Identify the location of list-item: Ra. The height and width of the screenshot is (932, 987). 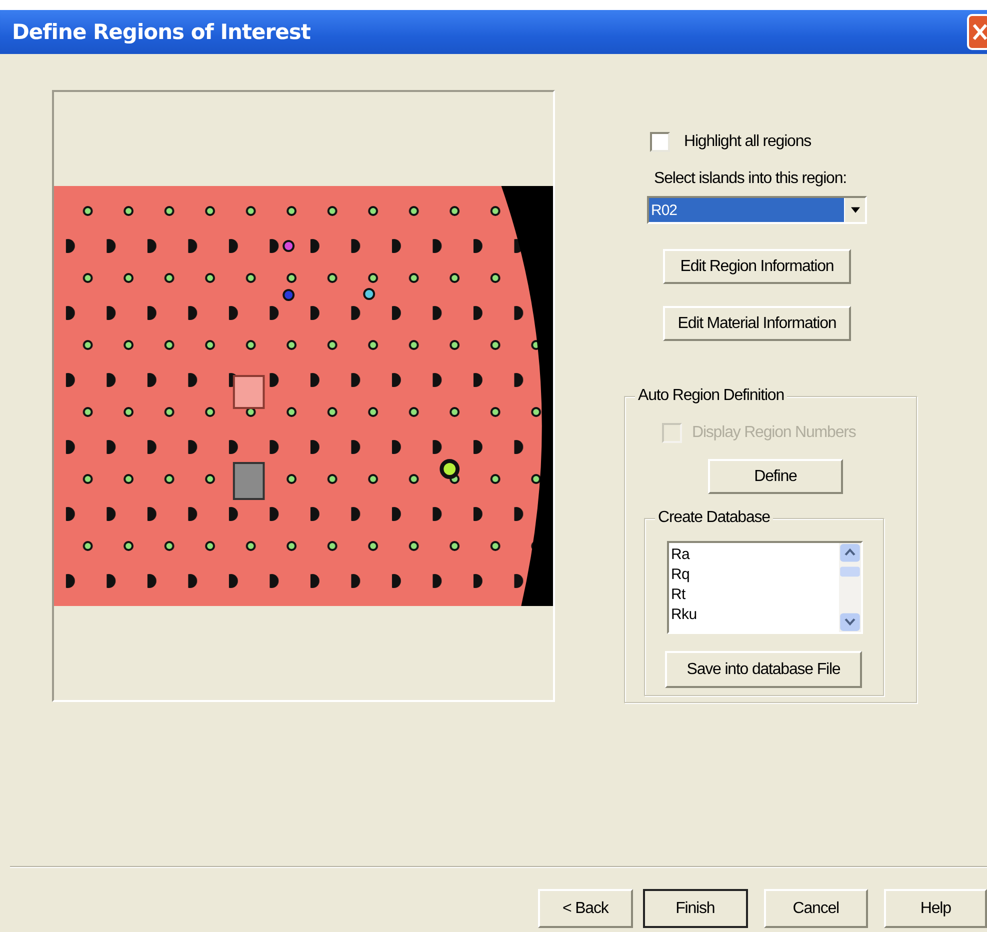
(755, 555).